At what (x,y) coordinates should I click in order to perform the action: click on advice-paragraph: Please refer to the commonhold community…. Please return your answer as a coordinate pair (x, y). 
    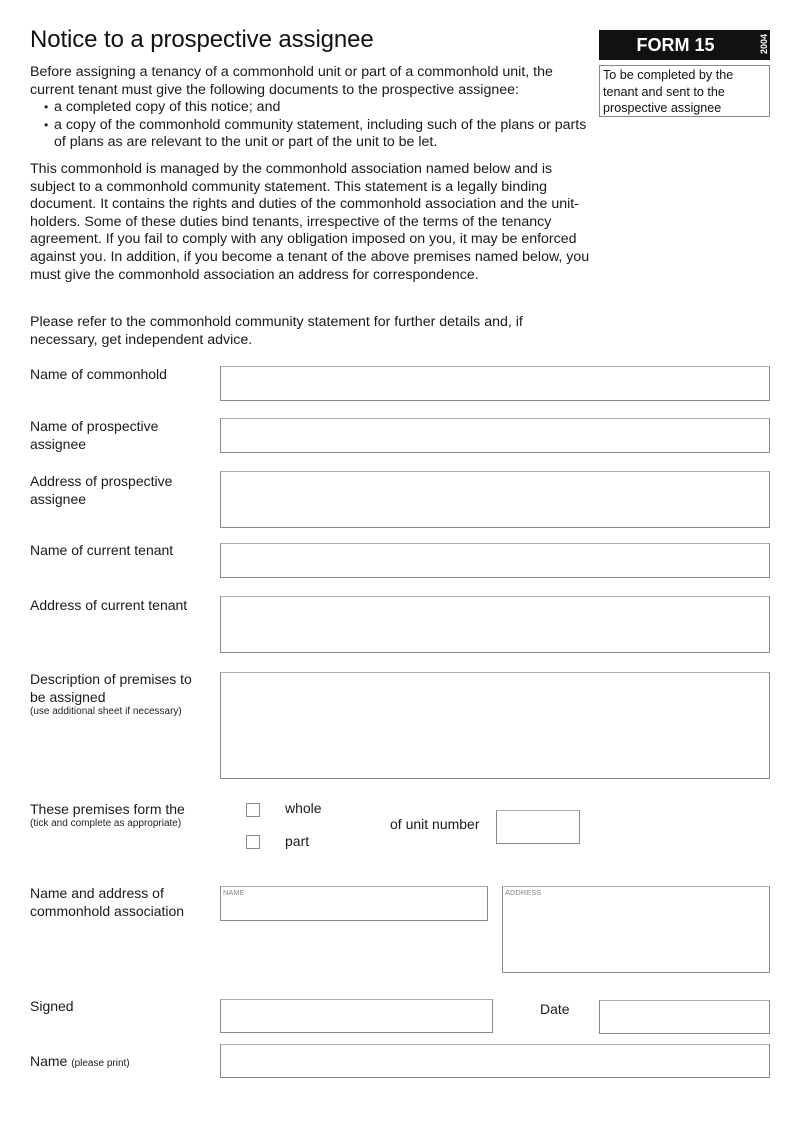
    Looking at the image, I should click on (276, 331).